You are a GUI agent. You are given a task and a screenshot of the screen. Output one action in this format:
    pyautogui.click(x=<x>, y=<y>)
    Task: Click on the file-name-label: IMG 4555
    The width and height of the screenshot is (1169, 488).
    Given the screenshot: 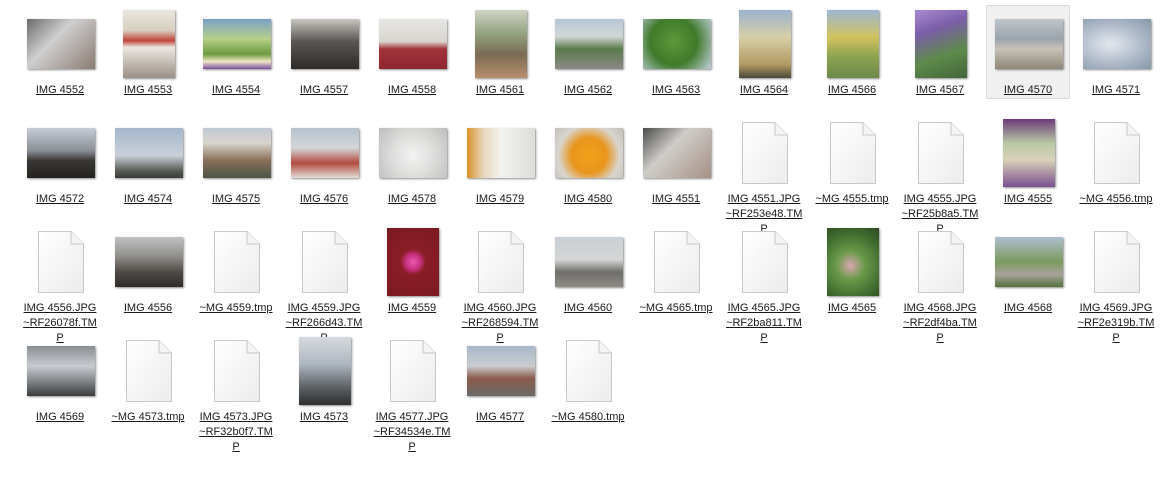 What is the action you would take?
    pyautogui.click(x=1028, y=199)
    